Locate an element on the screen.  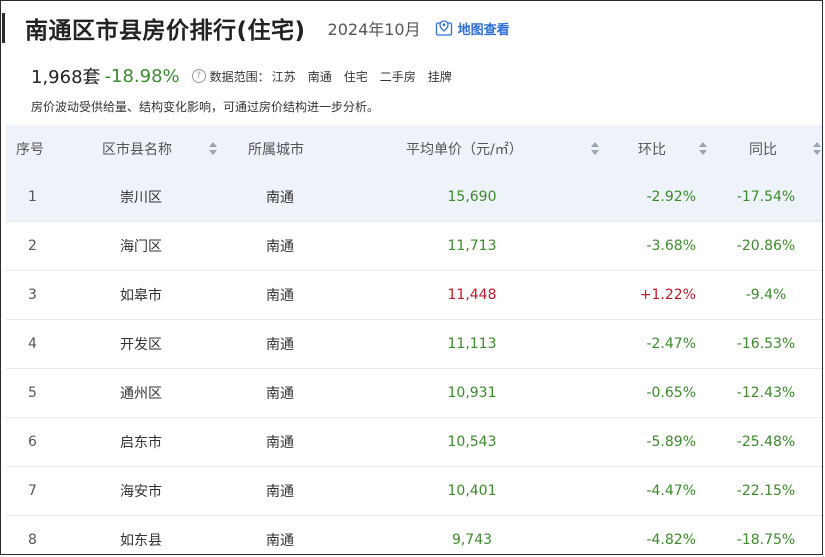
scope-item-city: 南通 is located at coordinates (319, 76).